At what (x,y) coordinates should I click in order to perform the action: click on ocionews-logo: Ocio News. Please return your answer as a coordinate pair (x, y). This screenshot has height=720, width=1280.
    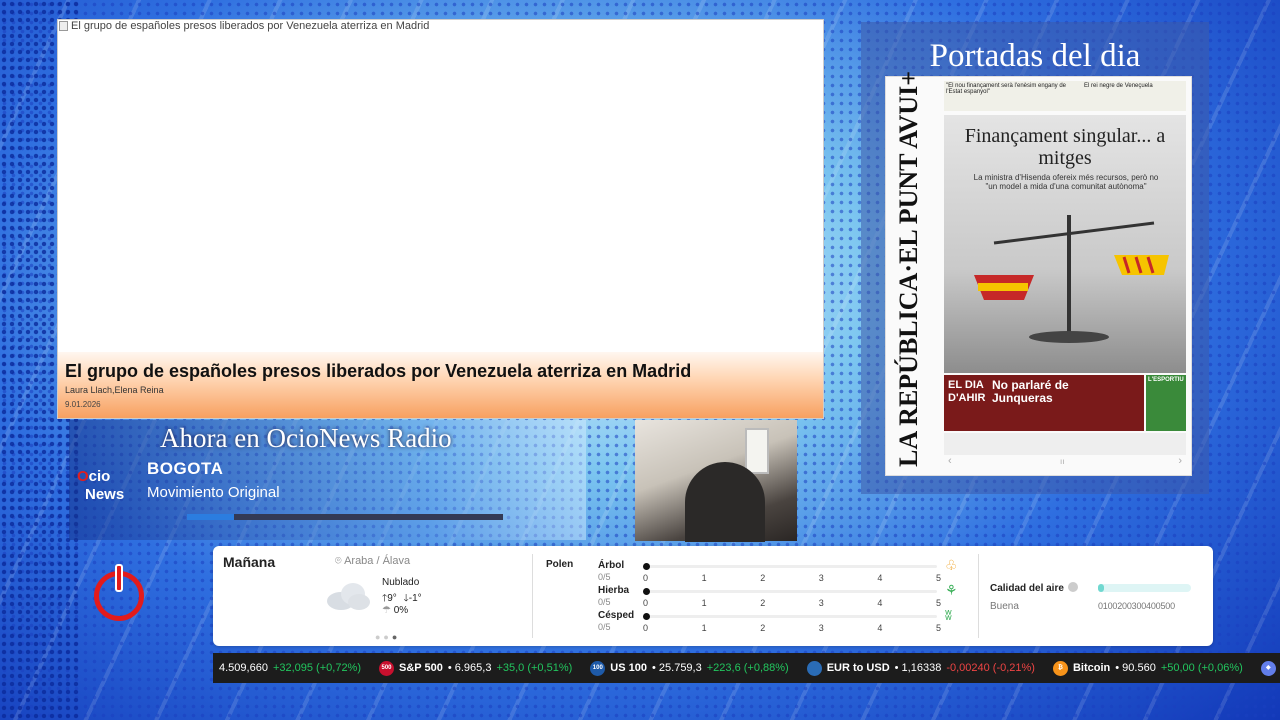
    Looking at the image, I should click on (101, 485).